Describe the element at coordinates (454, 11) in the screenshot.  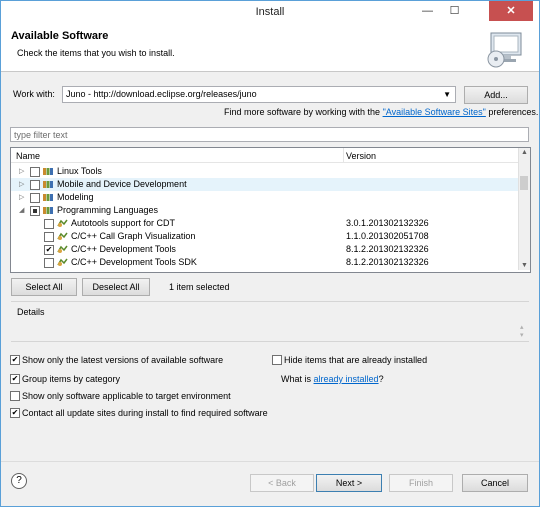
I see `maximize-button: ☐` at that location.